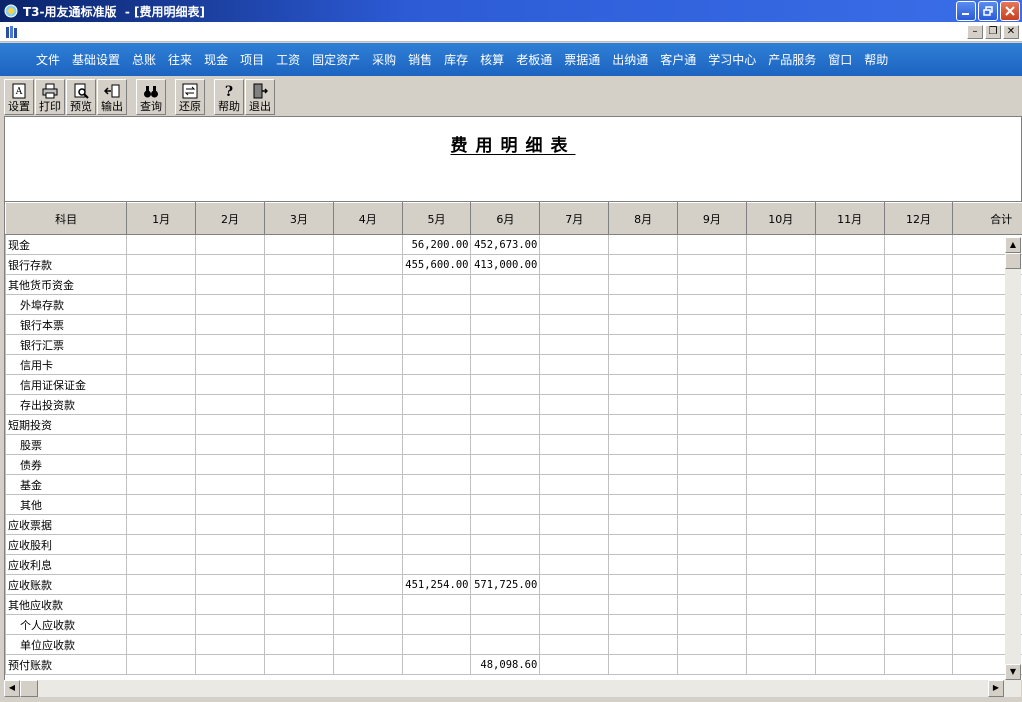 The image size is (1022, 702). What do you see at coordinates (993, 32) in the screenshot?
I see `document-restore-button: ❐` at bounding box center [993, 32].